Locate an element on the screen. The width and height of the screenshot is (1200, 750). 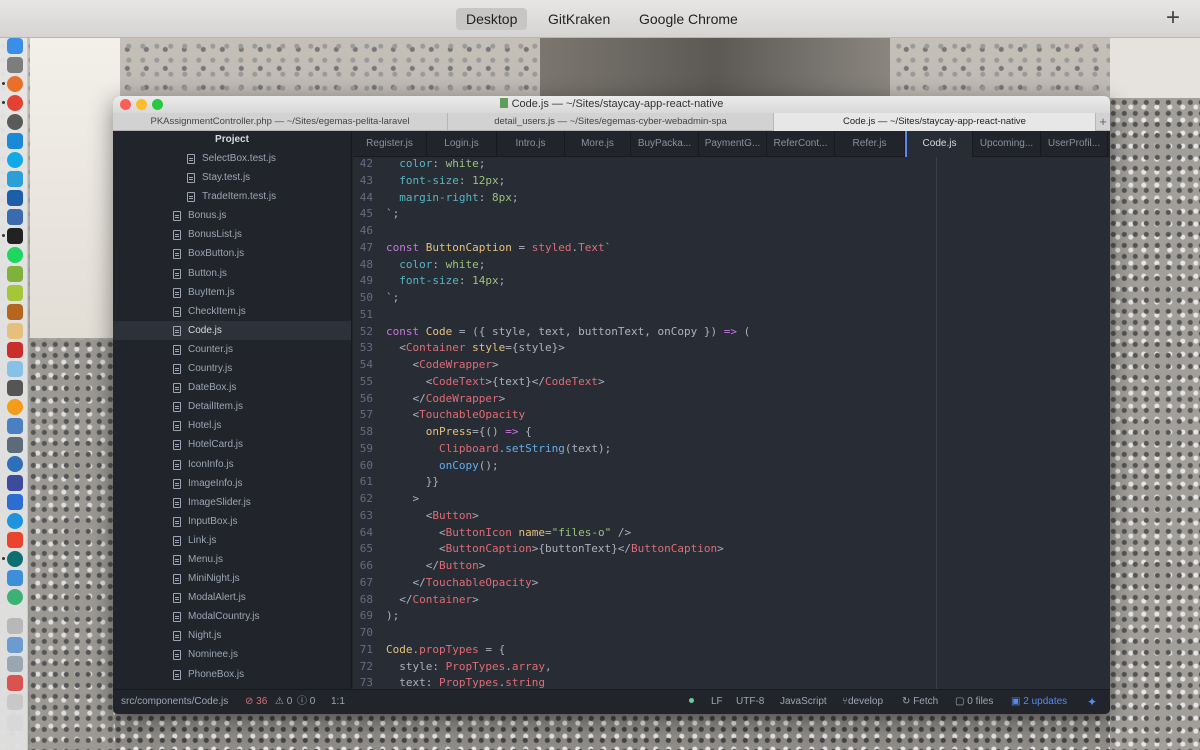
add-space-button: + is located at coordinates (1173, 18).